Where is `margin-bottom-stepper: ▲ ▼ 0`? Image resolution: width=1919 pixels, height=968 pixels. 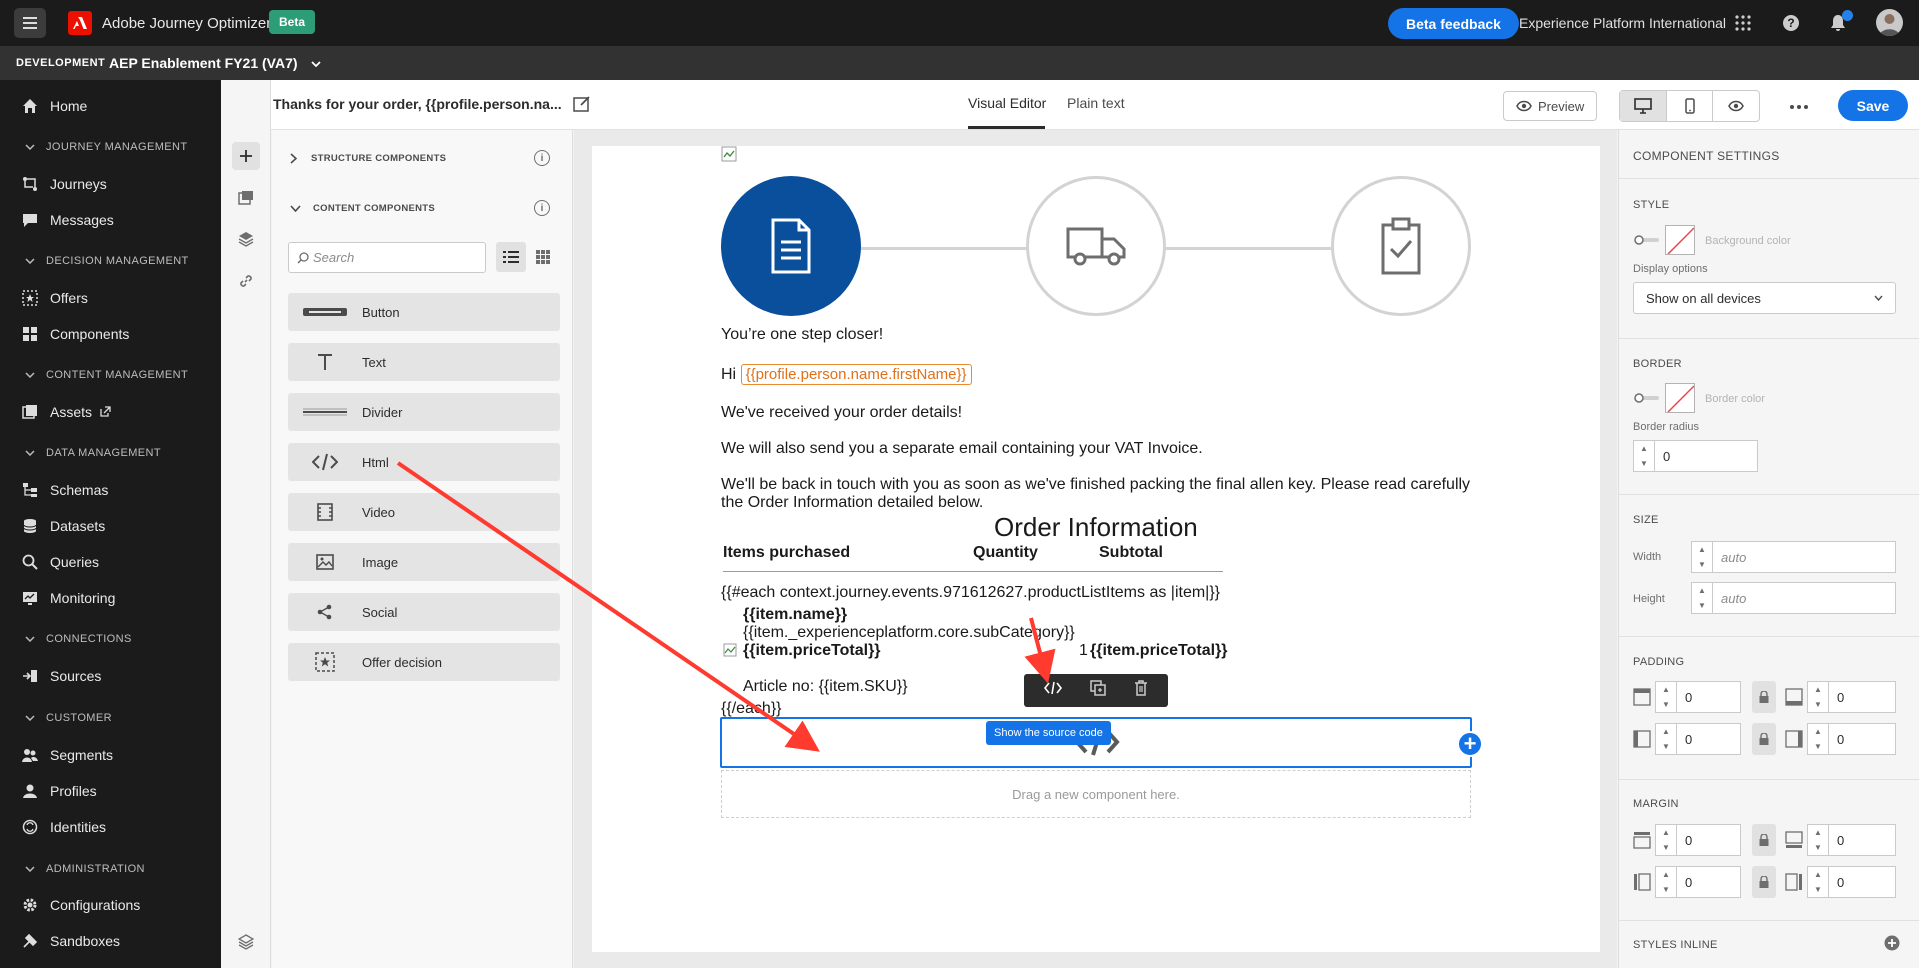 margin-bottom-stepper: ▲ ▼ 0 is located at coordinates (1851, 840).